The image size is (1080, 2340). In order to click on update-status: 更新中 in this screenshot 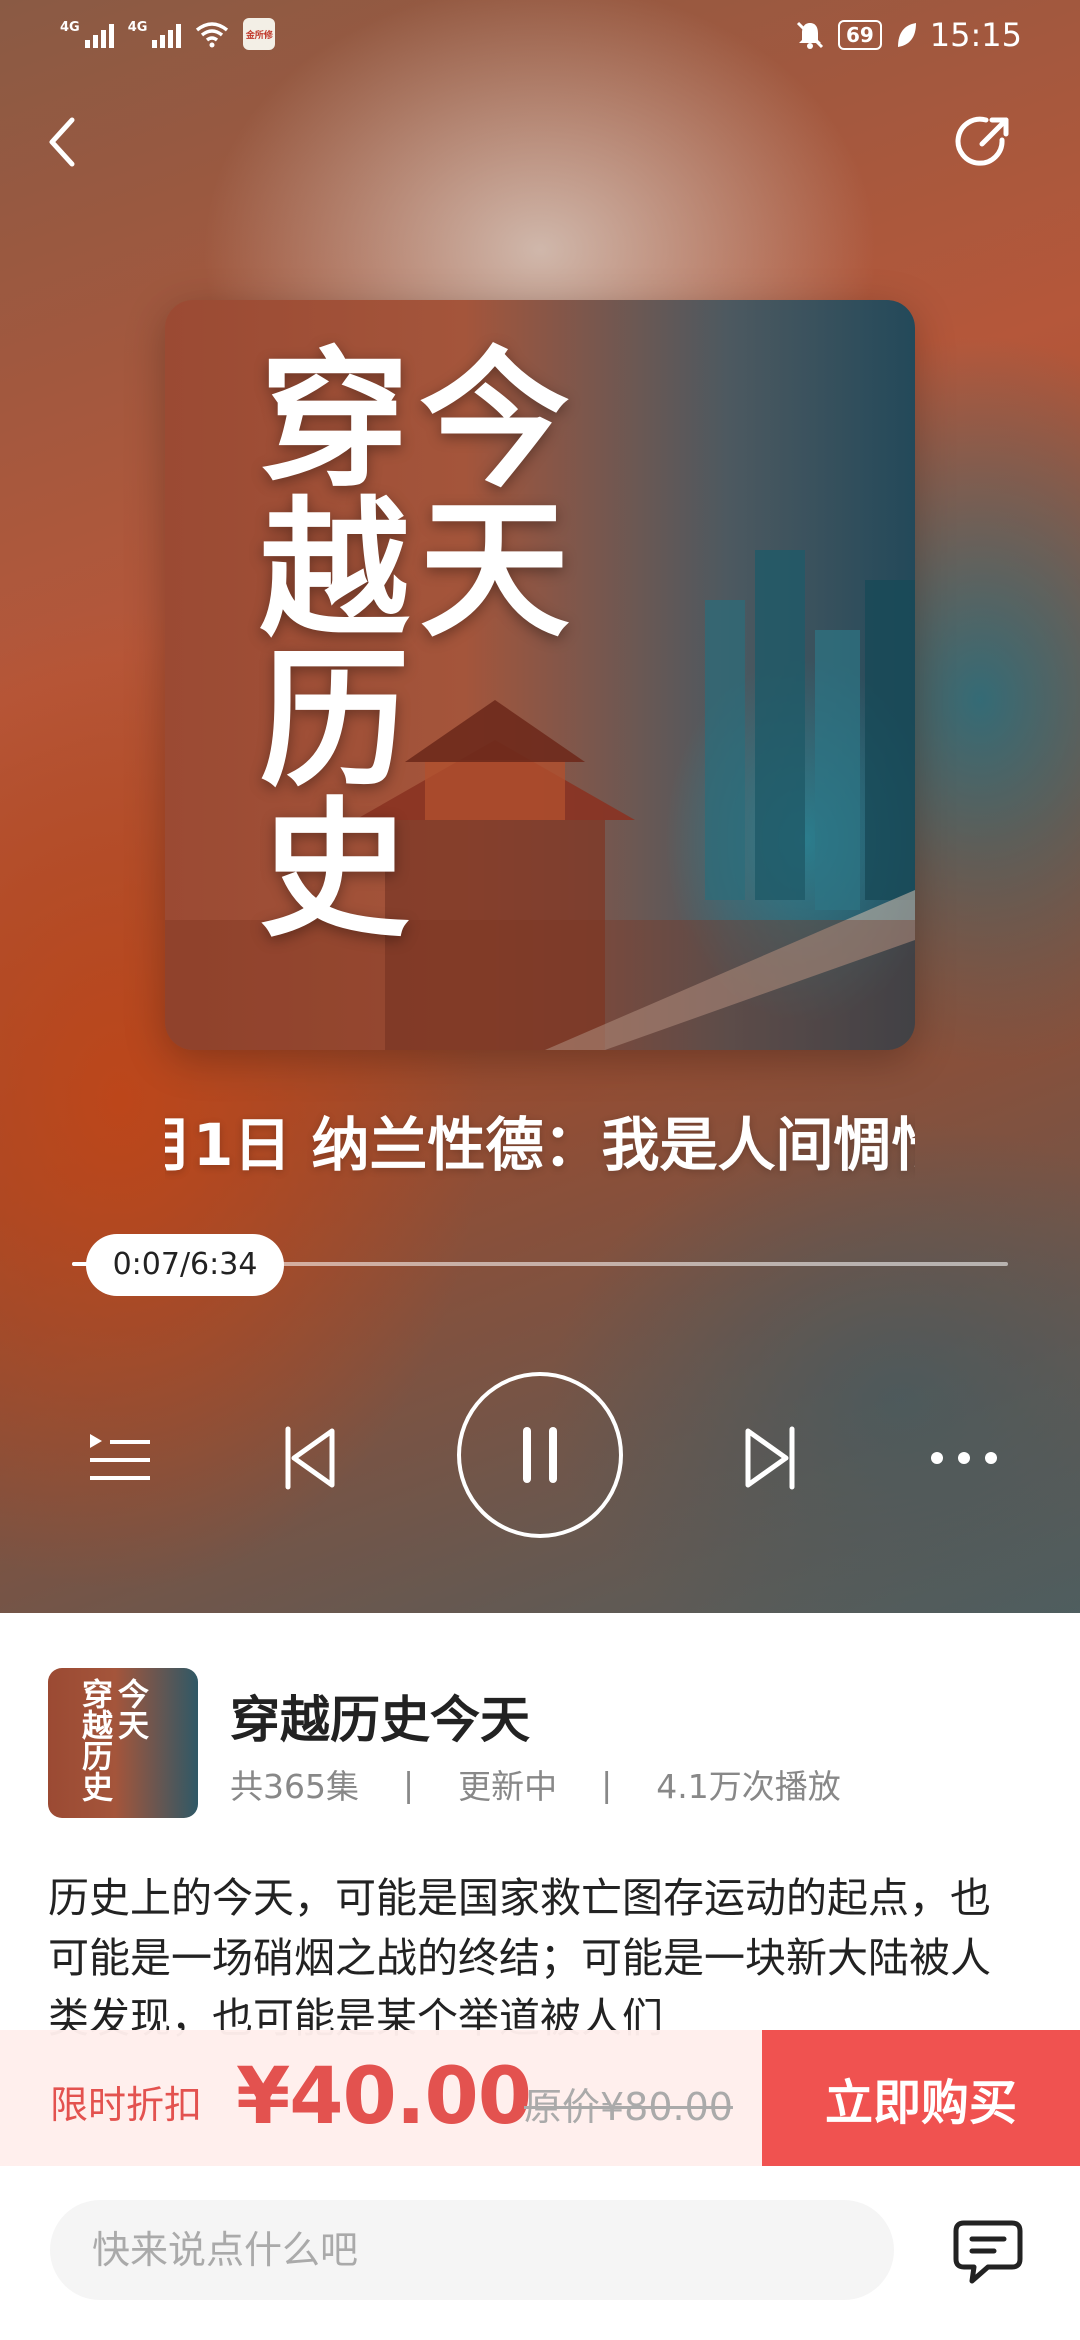, I will do `click(508, 1786)`.